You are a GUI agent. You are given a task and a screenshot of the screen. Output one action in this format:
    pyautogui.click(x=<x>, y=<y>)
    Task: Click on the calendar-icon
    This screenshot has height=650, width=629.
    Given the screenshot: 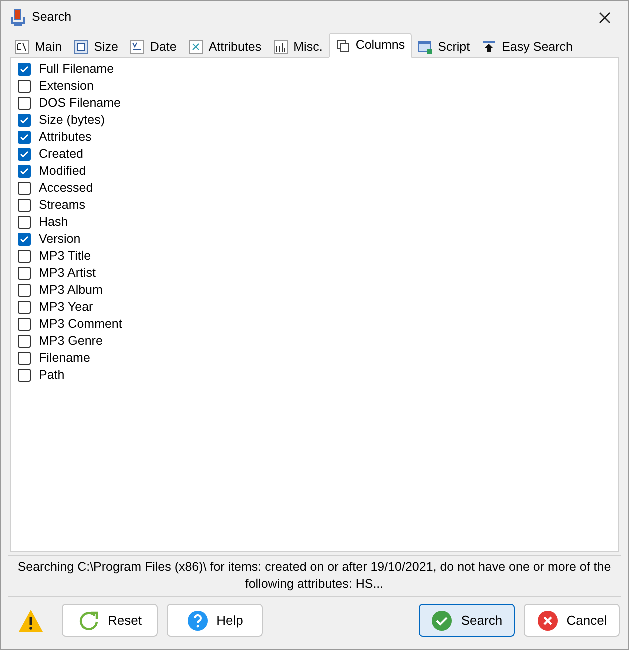 What is the action you would take?
    pyautogui.click(x=137, y=47)
    